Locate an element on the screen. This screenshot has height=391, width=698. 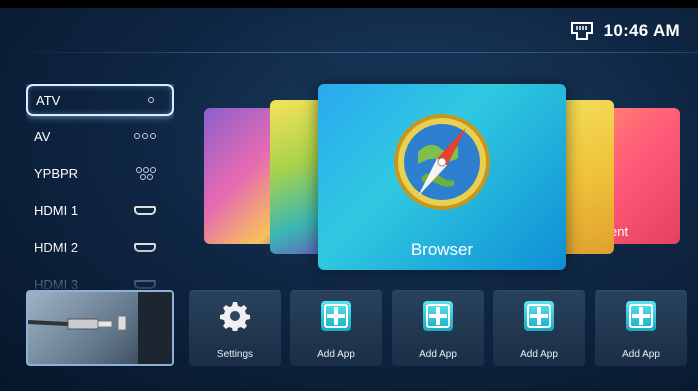
component-ports-icon is located at coordinates (146, 173).